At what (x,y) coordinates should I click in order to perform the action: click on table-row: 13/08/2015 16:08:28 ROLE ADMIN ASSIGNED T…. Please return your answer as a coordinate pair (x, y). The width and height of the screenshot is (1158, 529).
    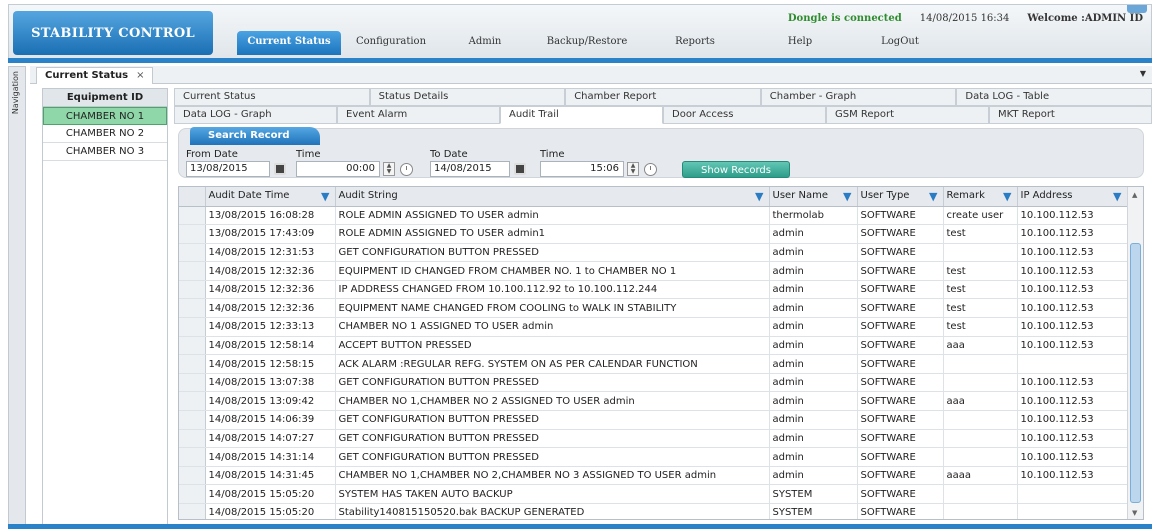
    Looking at the image, I should click on (653, 216).